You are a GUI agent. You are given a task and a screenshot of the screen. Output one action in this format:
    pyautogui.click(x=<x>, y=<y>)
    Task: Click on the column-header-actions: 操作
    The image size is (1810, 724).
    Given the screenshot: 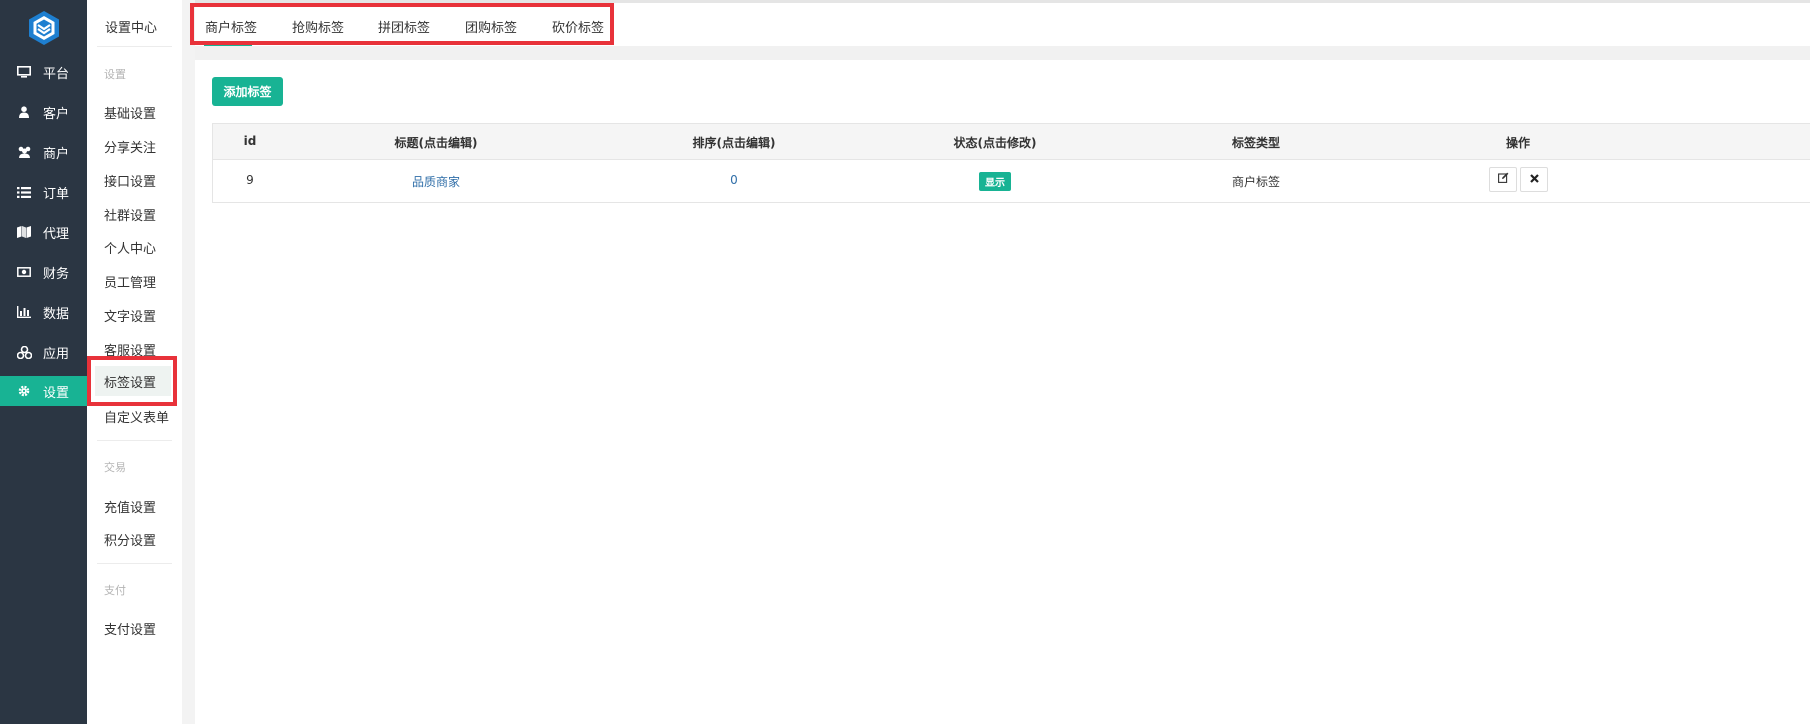 What is the action you would take?
    pyautogui.click(x=1518, y=143)
    